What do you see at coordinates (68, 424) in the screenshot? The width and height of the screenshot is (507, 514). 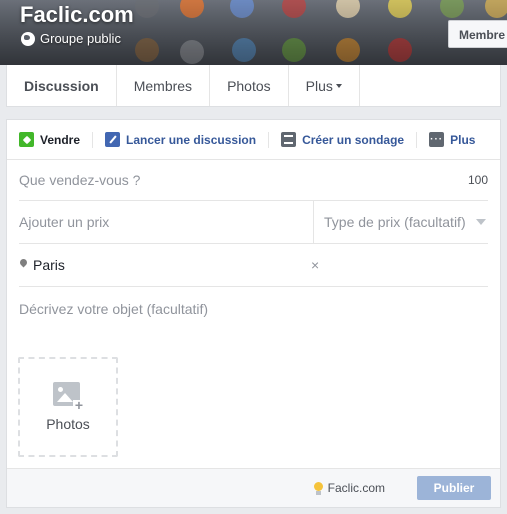 I see `photos-label: Photos` at bounding box center [68, 424].